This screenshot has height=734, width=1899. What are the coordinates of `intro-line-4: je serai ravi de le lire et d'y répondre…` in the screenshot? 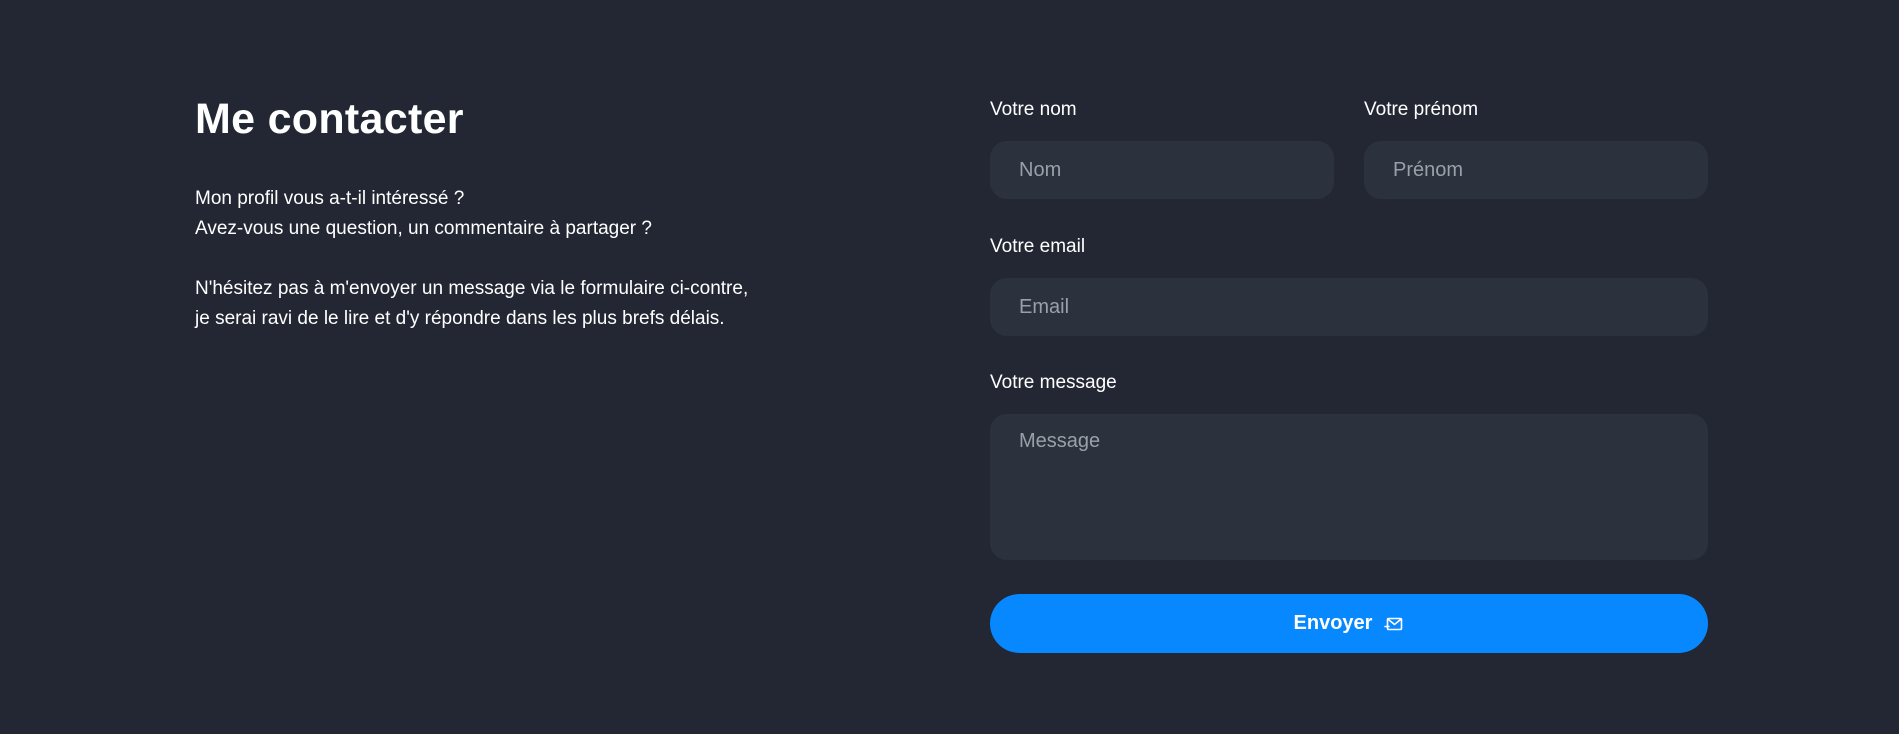 It's located at (460, 318).